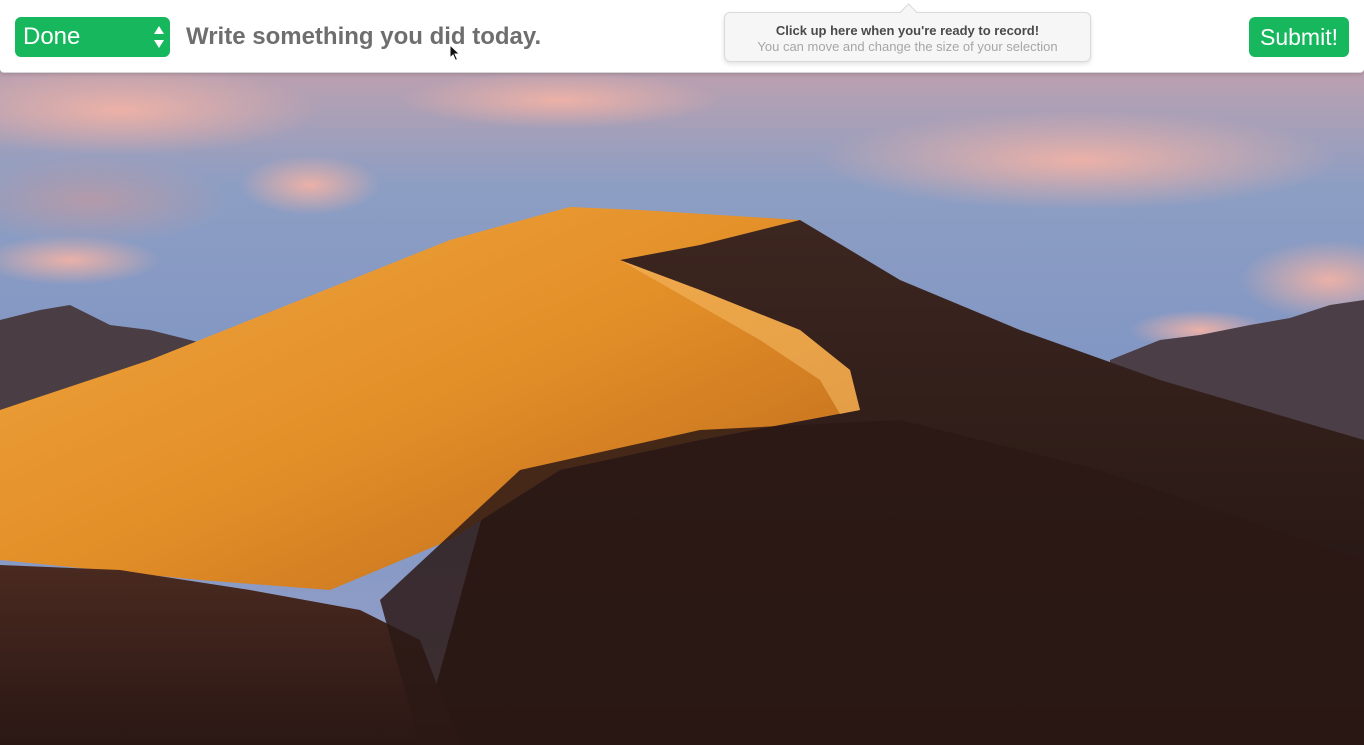 The width and height of the screenshot is (1364, 745). Describe the element at coordinates (159, 37) in the screenshot. I see `select-arrows-icon` at that location.